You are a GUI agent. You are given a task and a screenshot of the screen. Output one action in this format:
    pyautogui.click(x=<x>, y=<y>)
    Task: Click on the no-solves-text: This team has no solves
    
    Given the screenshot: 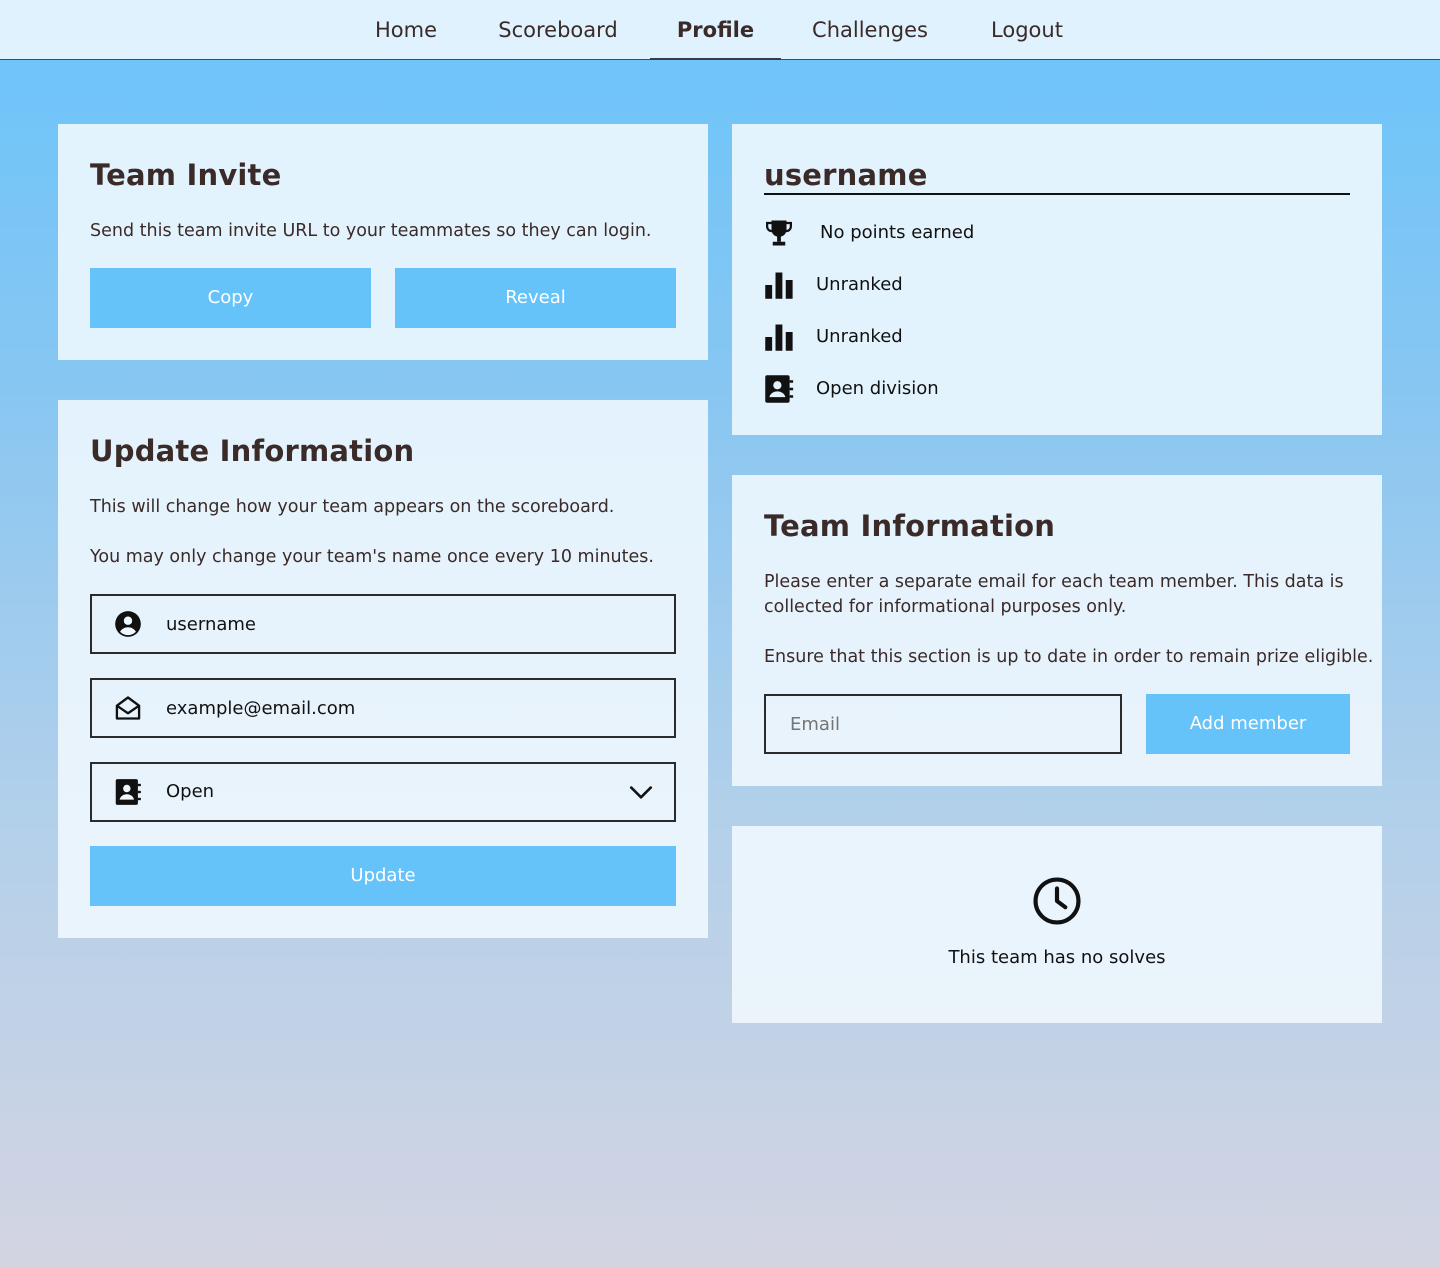 What is the action you would take?
    pyautogui.click(x=1057, y=957)
    